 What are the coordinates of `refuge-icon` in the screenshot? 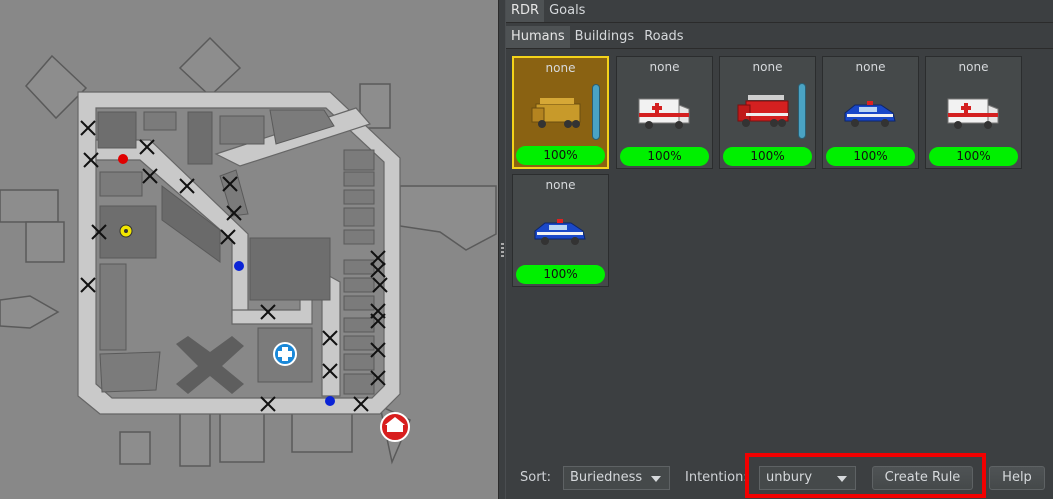 It's located at (285, 354).